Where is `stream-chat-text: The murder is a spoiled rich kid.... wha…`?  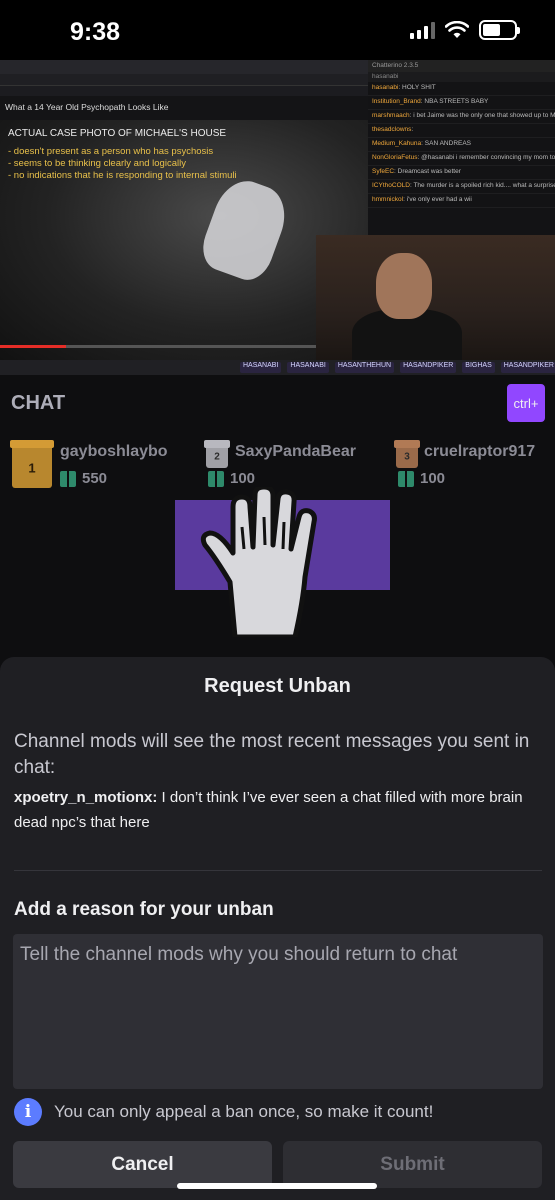 stream-chat-text: The murder is a spoiled rich kid.... wha… is located at coordinates (484, 185).